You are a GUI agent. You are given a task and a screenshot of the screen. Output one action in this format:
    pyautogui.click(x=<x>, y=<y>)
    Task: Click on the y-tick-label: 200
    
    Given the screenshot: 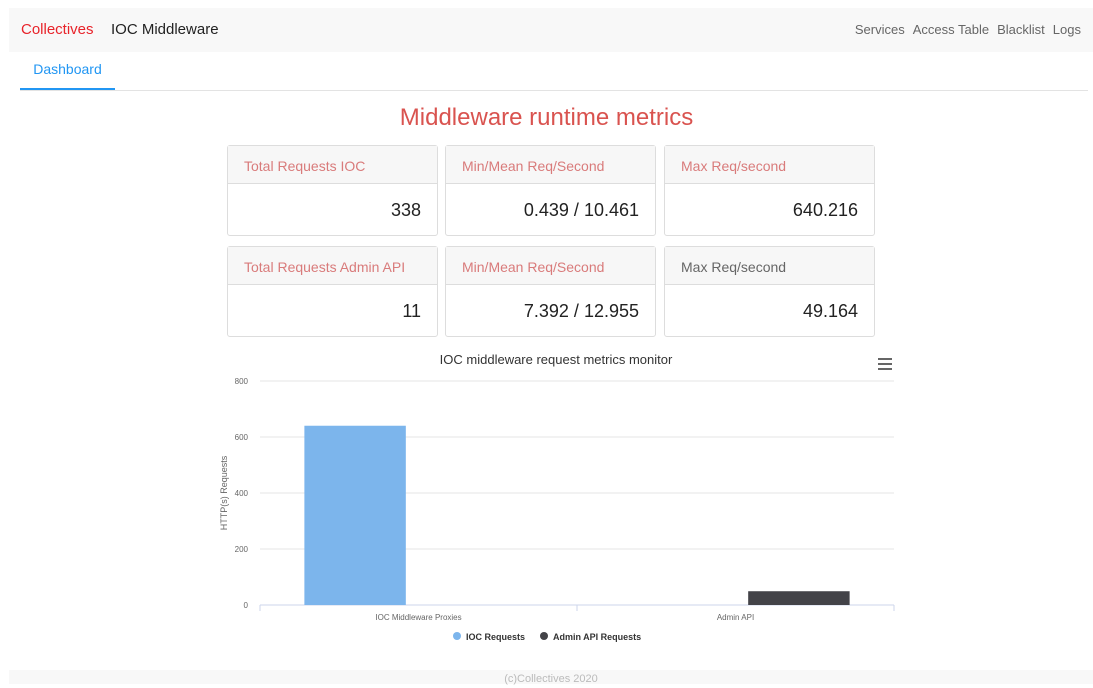 What is the action you would take?
    pyautogui.click(x=242, y=549)
    